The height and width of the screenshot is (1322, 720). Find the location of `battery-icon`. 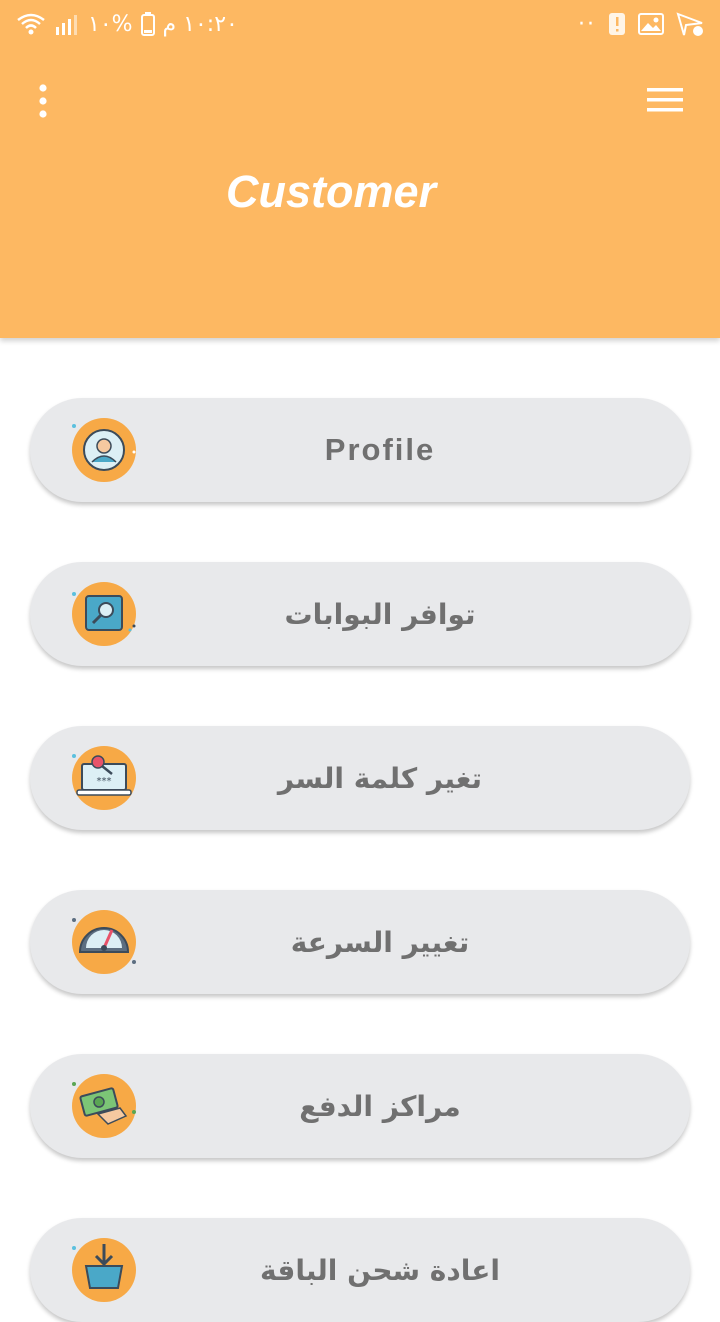

battery-icon is located at coordinates (147, 24).